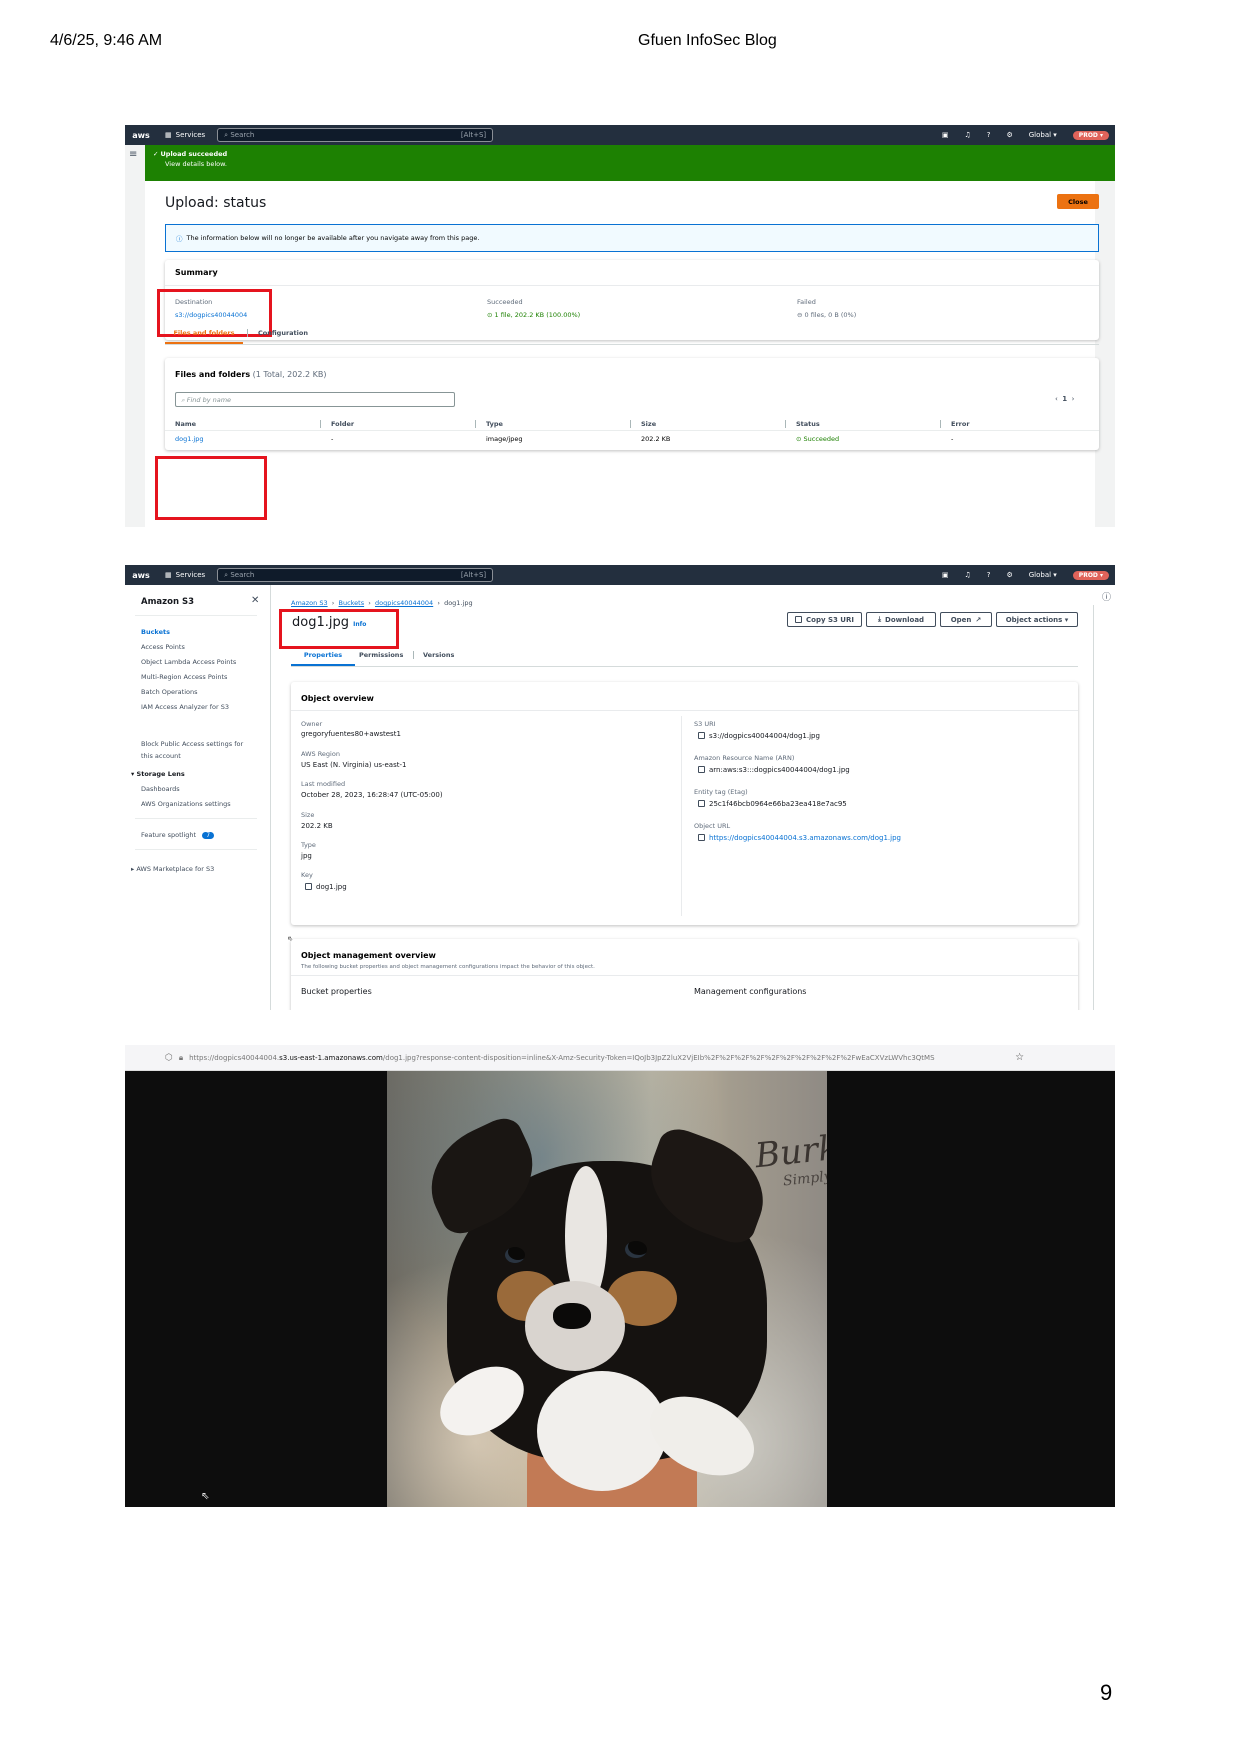  I want to click on s3-uri-value: s3://dogpics40044004/dog1.jpg, so click(764, 736).